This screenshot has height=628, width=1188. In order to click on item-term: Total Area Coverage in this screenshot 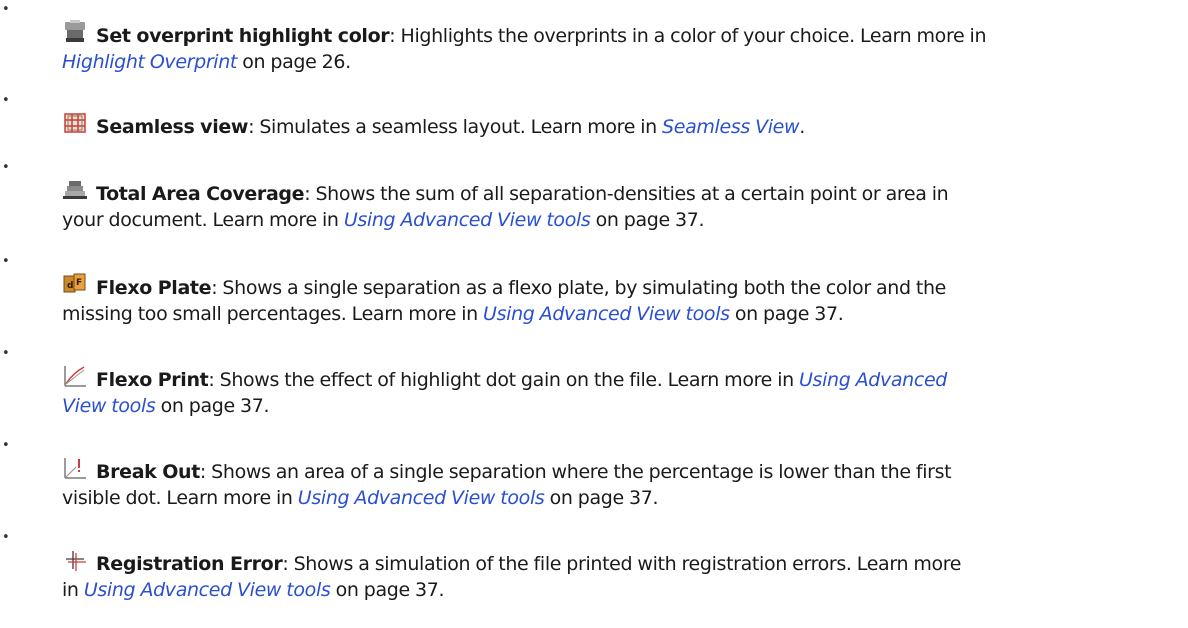, I will do `click(200, 194)`.